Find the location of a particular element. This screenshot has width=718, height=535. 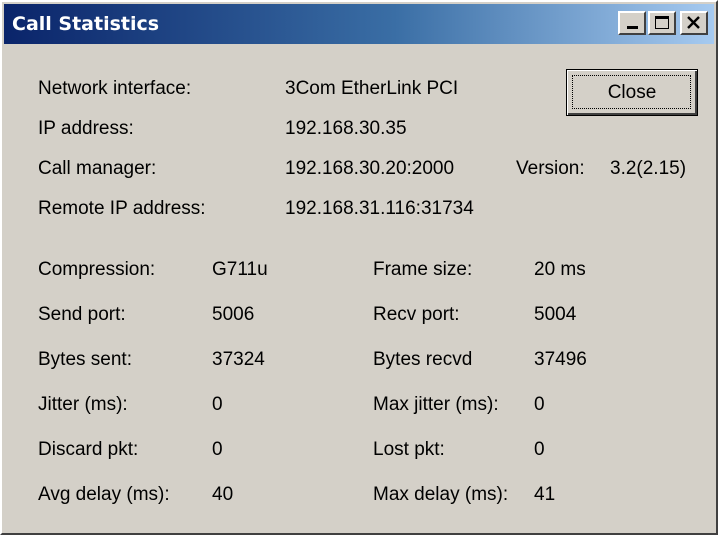

maximize-button is located at coordinates (662, 23).